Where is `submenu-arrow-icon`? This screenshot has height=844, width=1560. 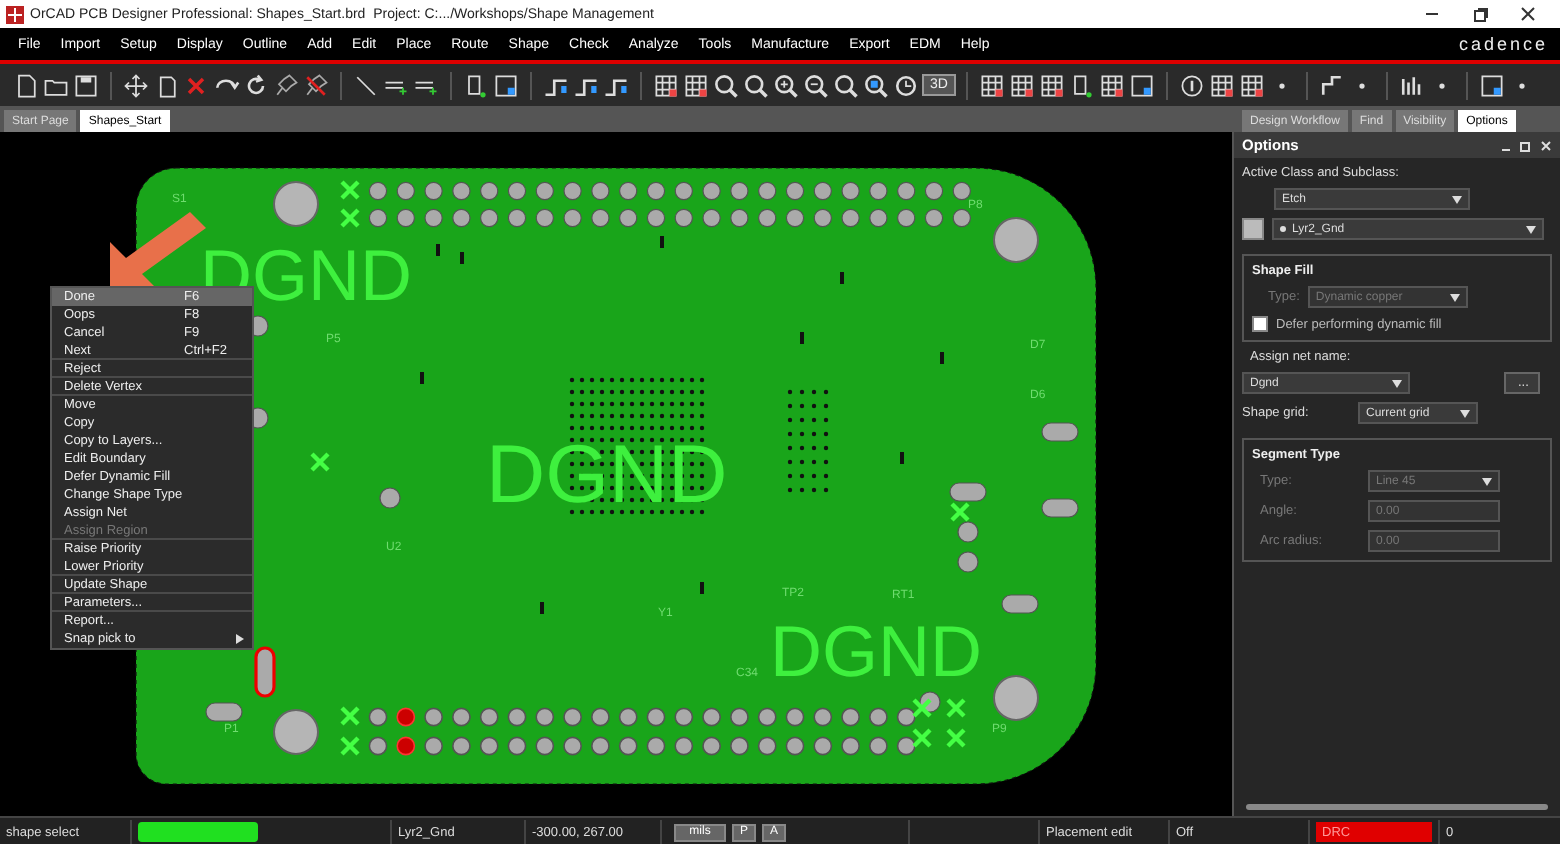
submenu-arrow-icon is located at coordinates (240, 639).